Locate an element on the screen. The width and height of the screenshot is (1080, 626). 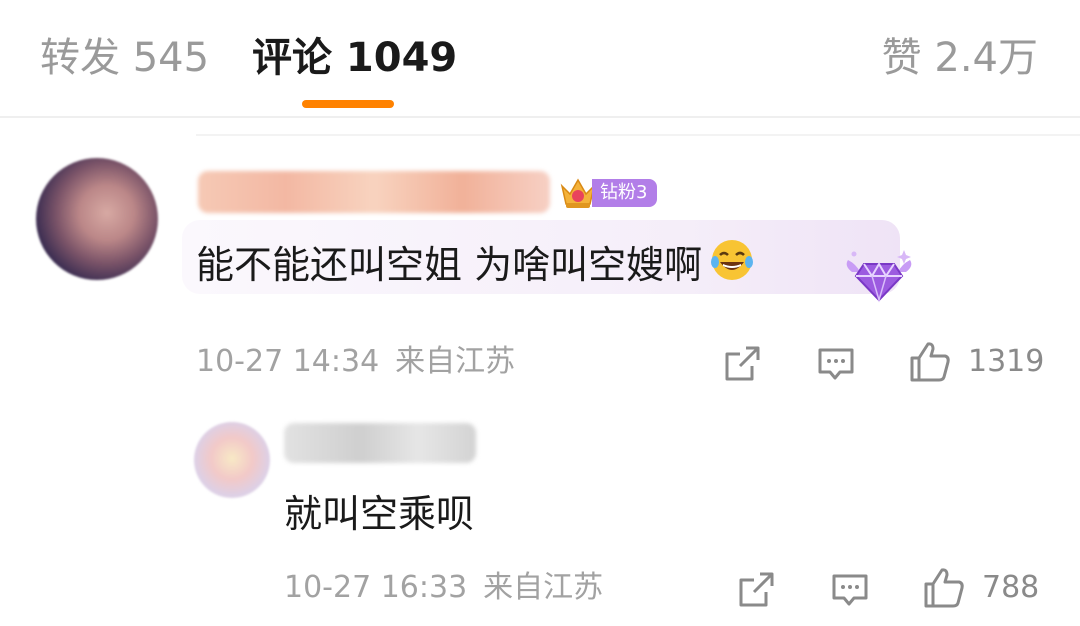
list-divider is located at coordinates (638, 135).